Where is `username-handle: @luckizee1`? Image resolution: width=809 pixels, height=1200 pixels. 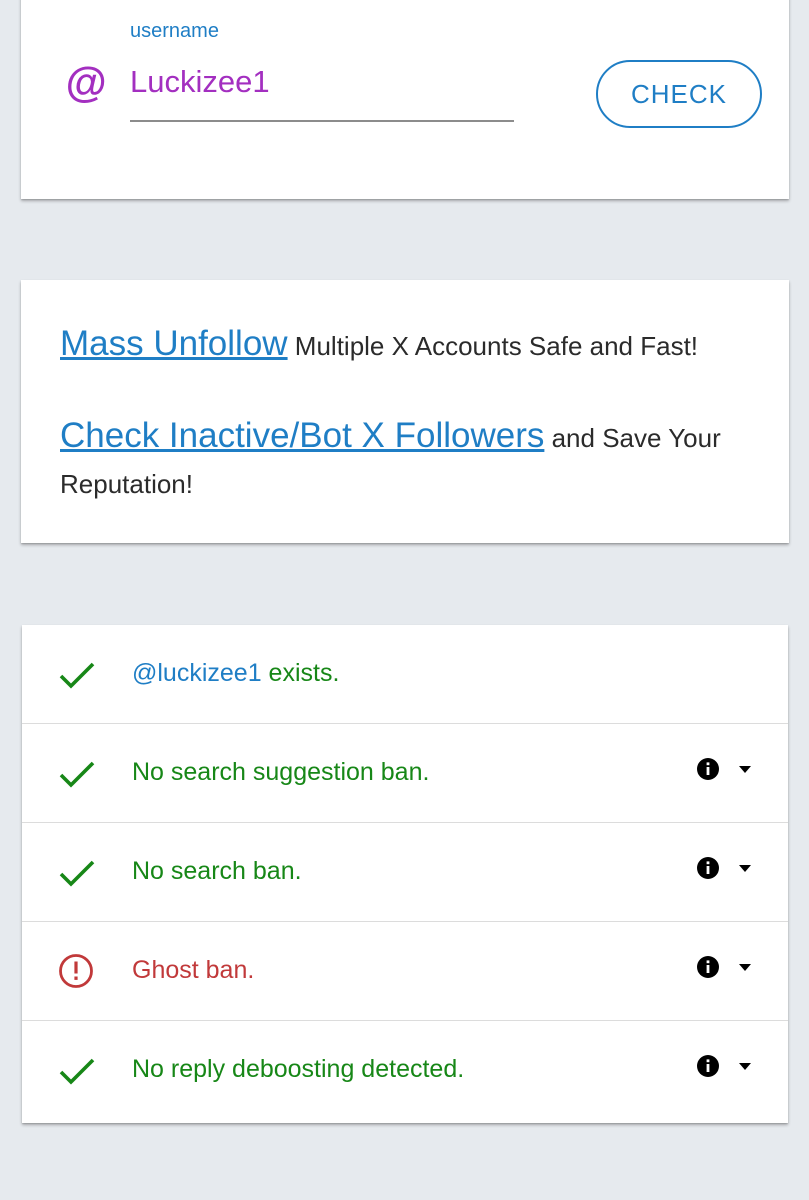
username-handle: @luckizee1 is located at coordinates (197, 673).